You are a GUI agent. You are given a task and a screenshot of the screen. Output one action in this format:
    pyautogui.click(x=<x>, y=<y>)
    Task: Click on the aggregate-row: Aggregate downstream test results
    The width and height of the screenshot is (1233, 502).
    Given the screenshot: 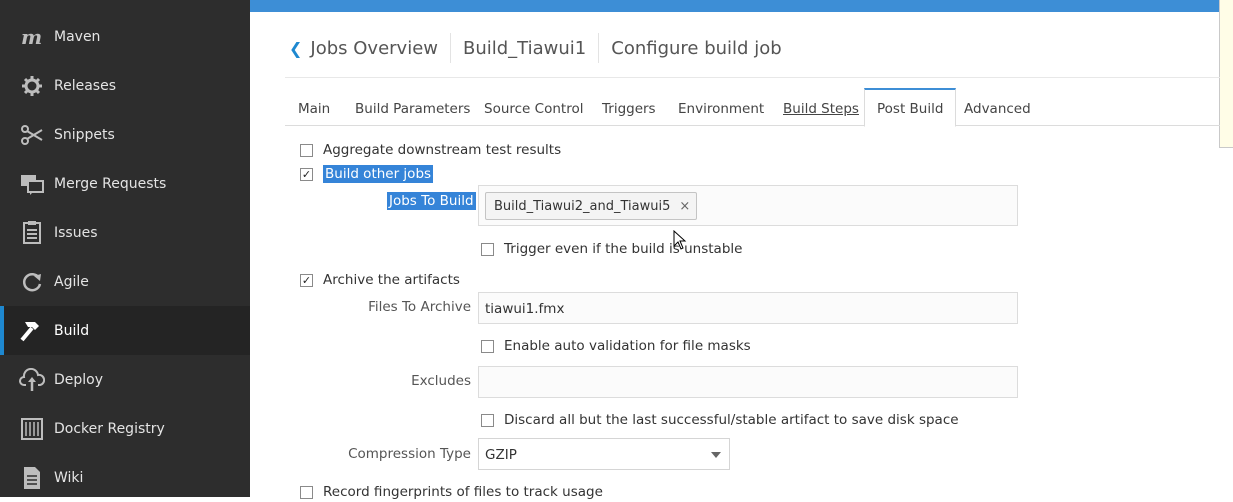 What is the action you would take?
    pyautogui.click(x=430, y=150)
    